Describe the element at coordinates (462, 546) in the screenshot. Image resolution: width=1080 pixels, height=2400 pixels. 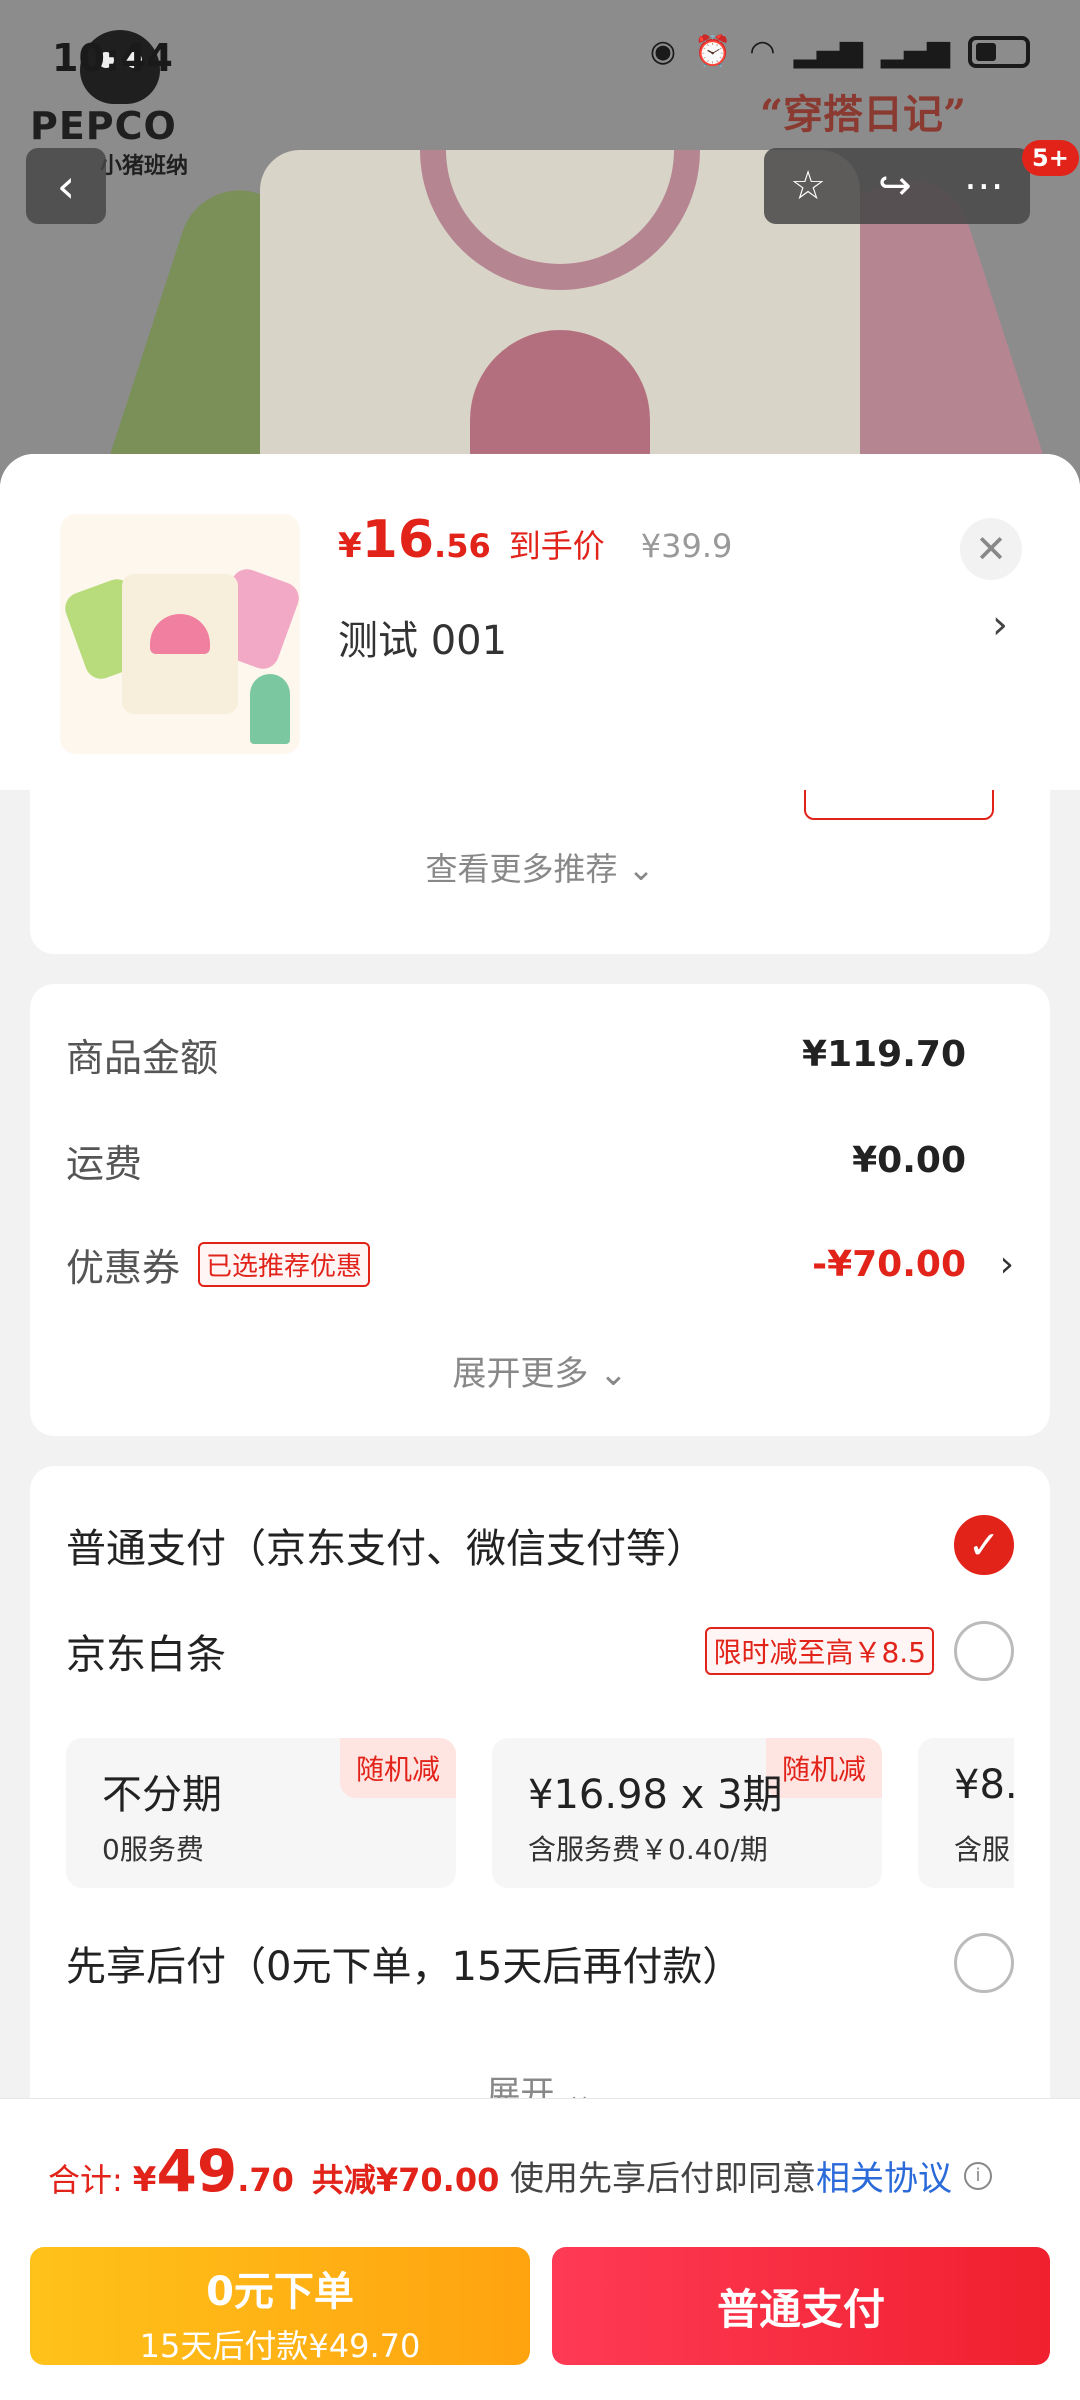
I see `price-decimal: .56` at that location.